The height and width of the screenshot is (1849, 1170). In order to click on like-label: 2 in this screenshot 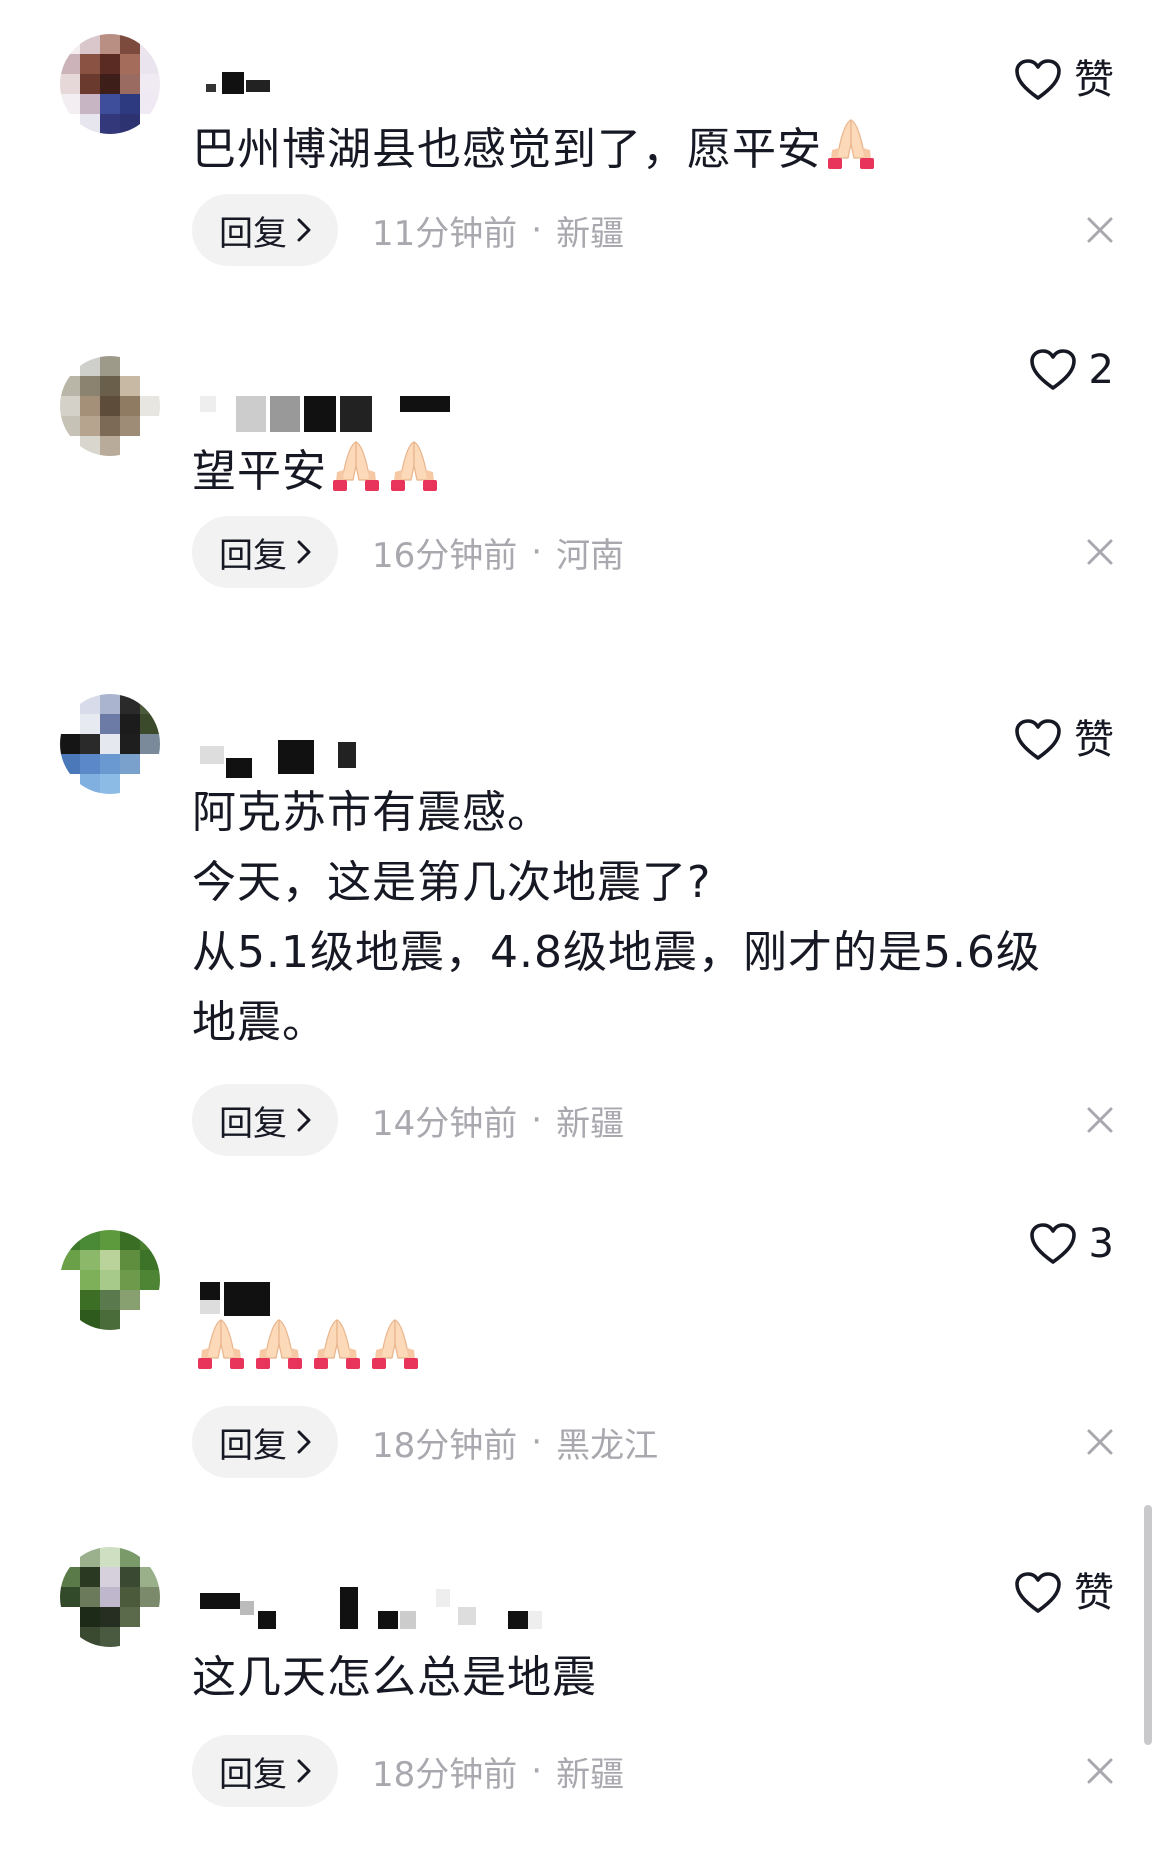, I will do `click(1101, 370)`.